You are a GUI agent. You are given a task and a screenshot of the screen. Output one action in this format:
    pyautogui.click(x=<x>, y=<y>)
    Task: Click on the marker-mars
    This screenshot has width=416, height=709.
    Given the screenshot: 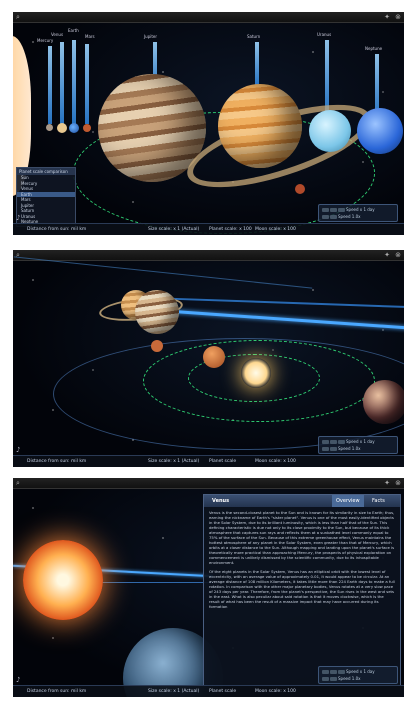 What is the action you would take?
    pyautogui.click(x=87, y=84)
    